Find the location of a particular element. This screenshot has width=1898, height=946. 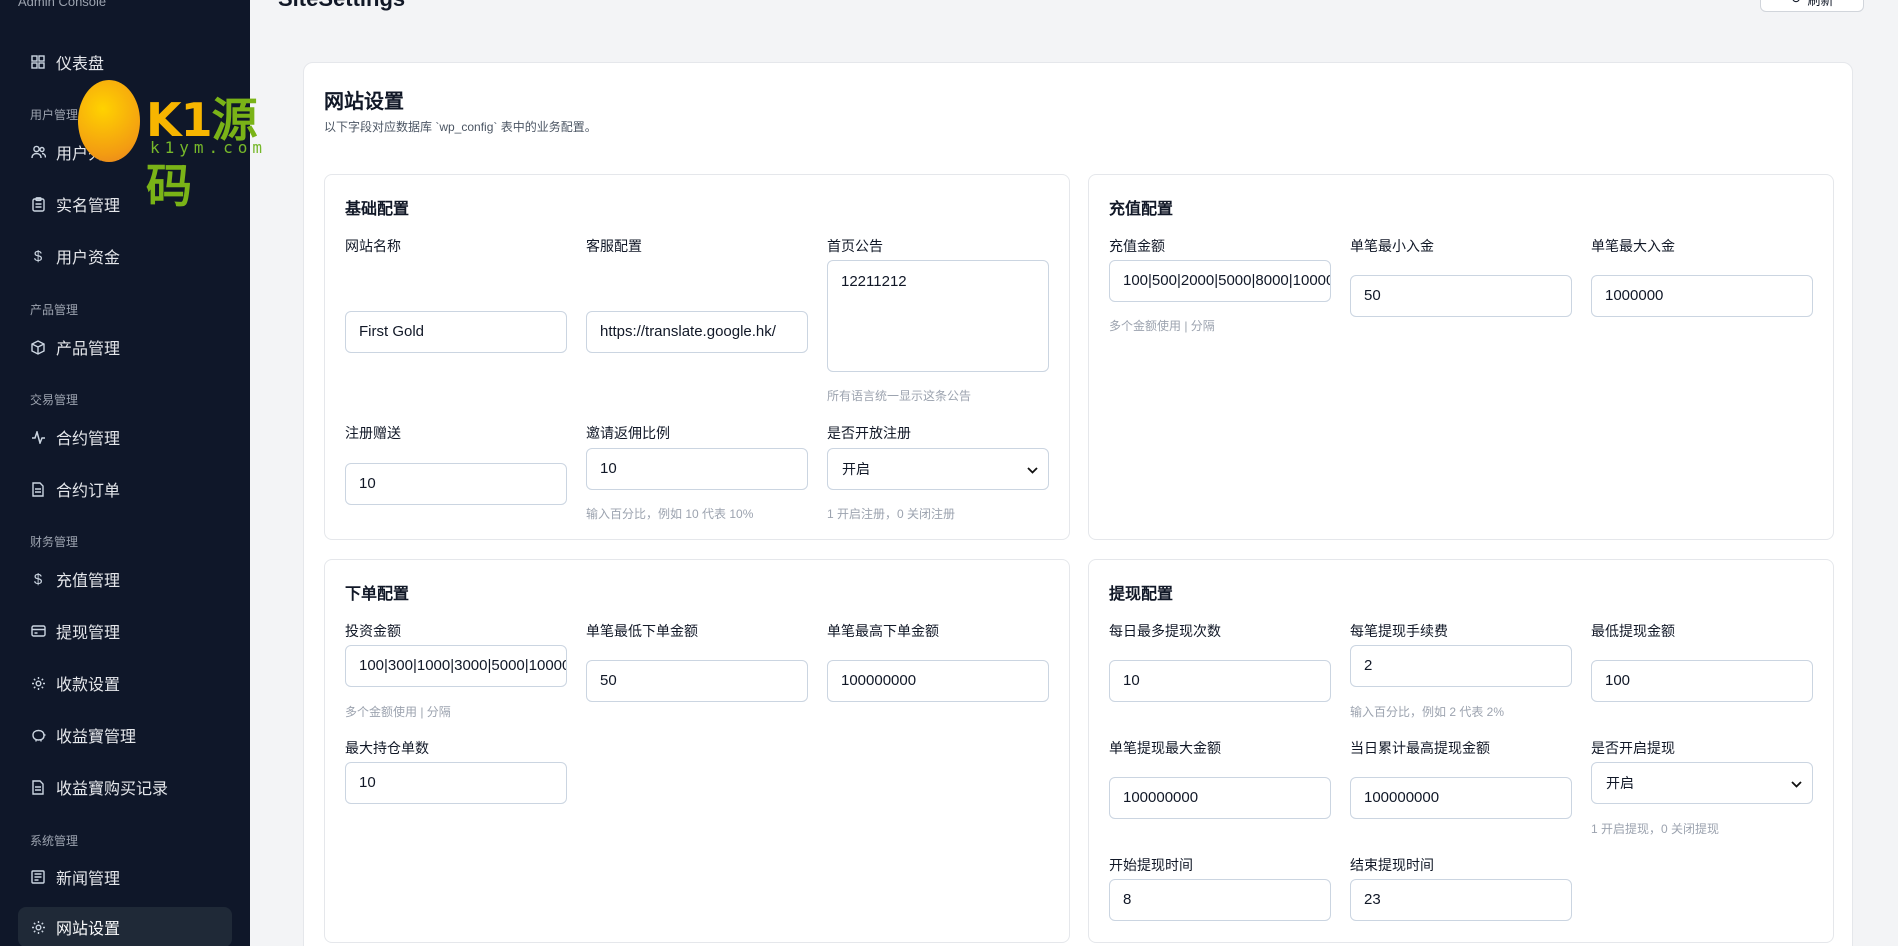

sidebar-item-label: 合约管理 is located at coordinates (88, 439).